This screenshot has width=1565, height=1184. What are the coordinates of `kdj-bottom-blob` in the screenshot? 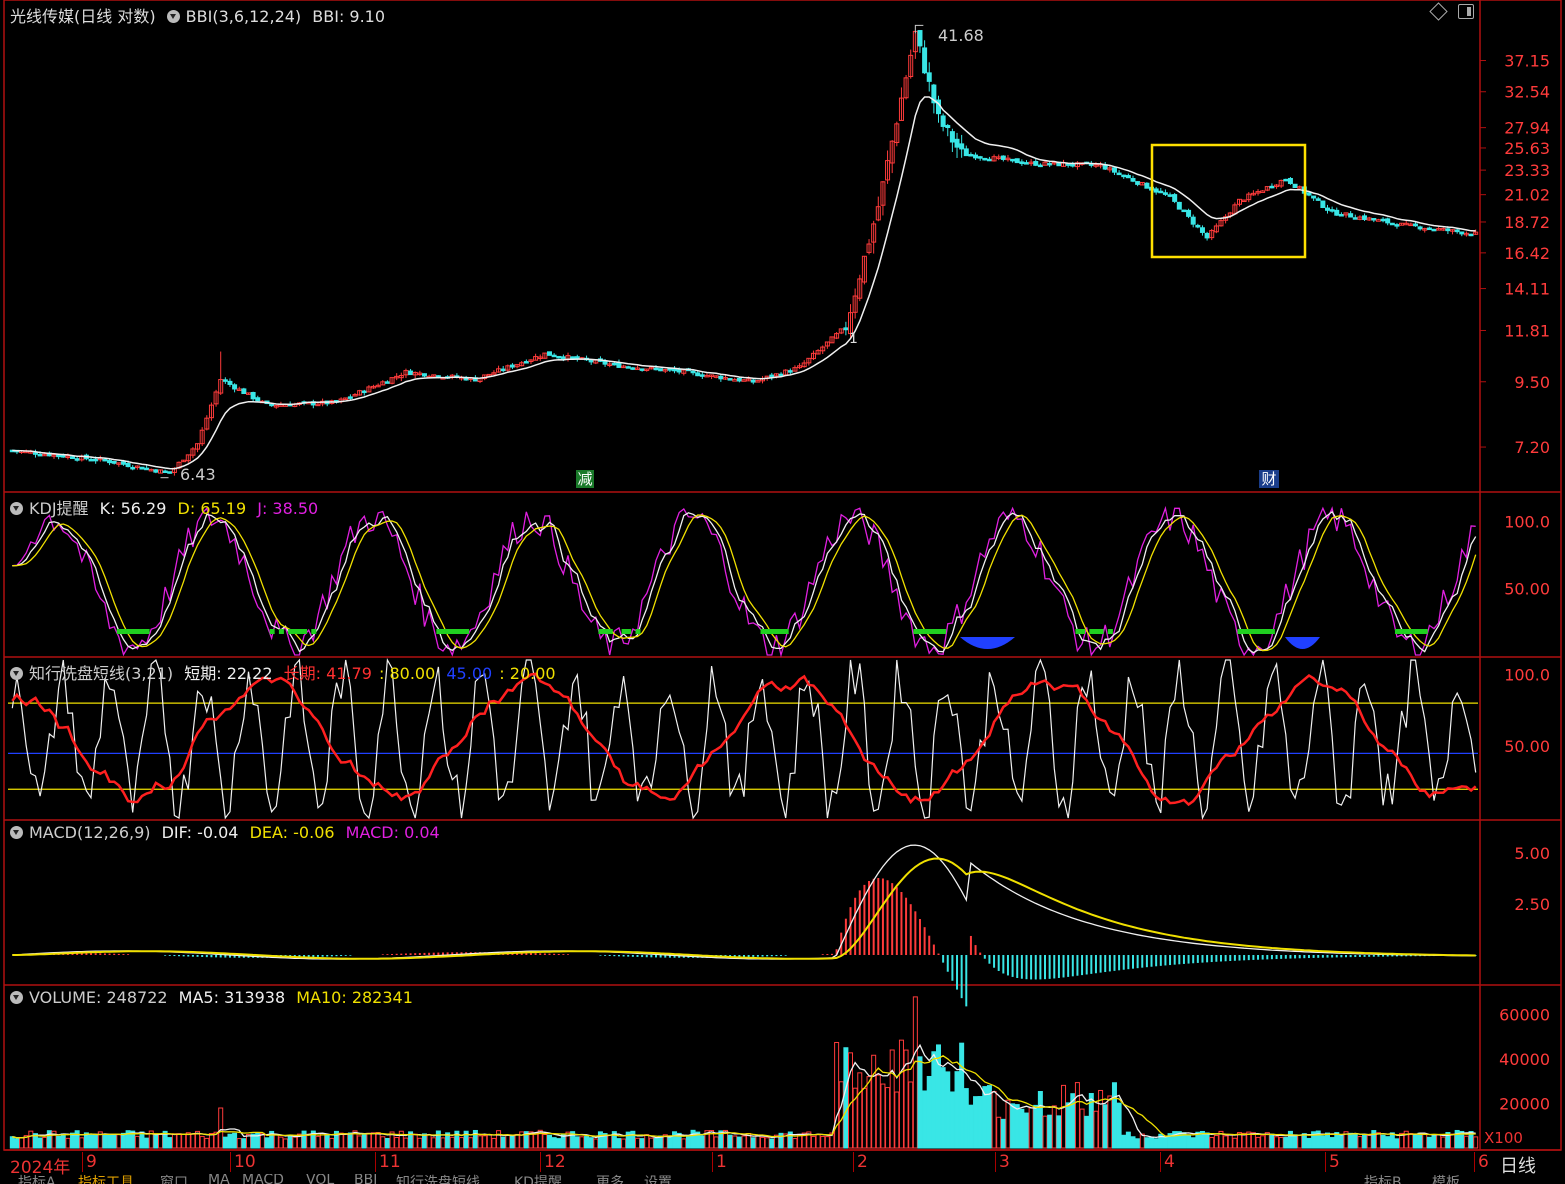 It's located at (1302, 643).